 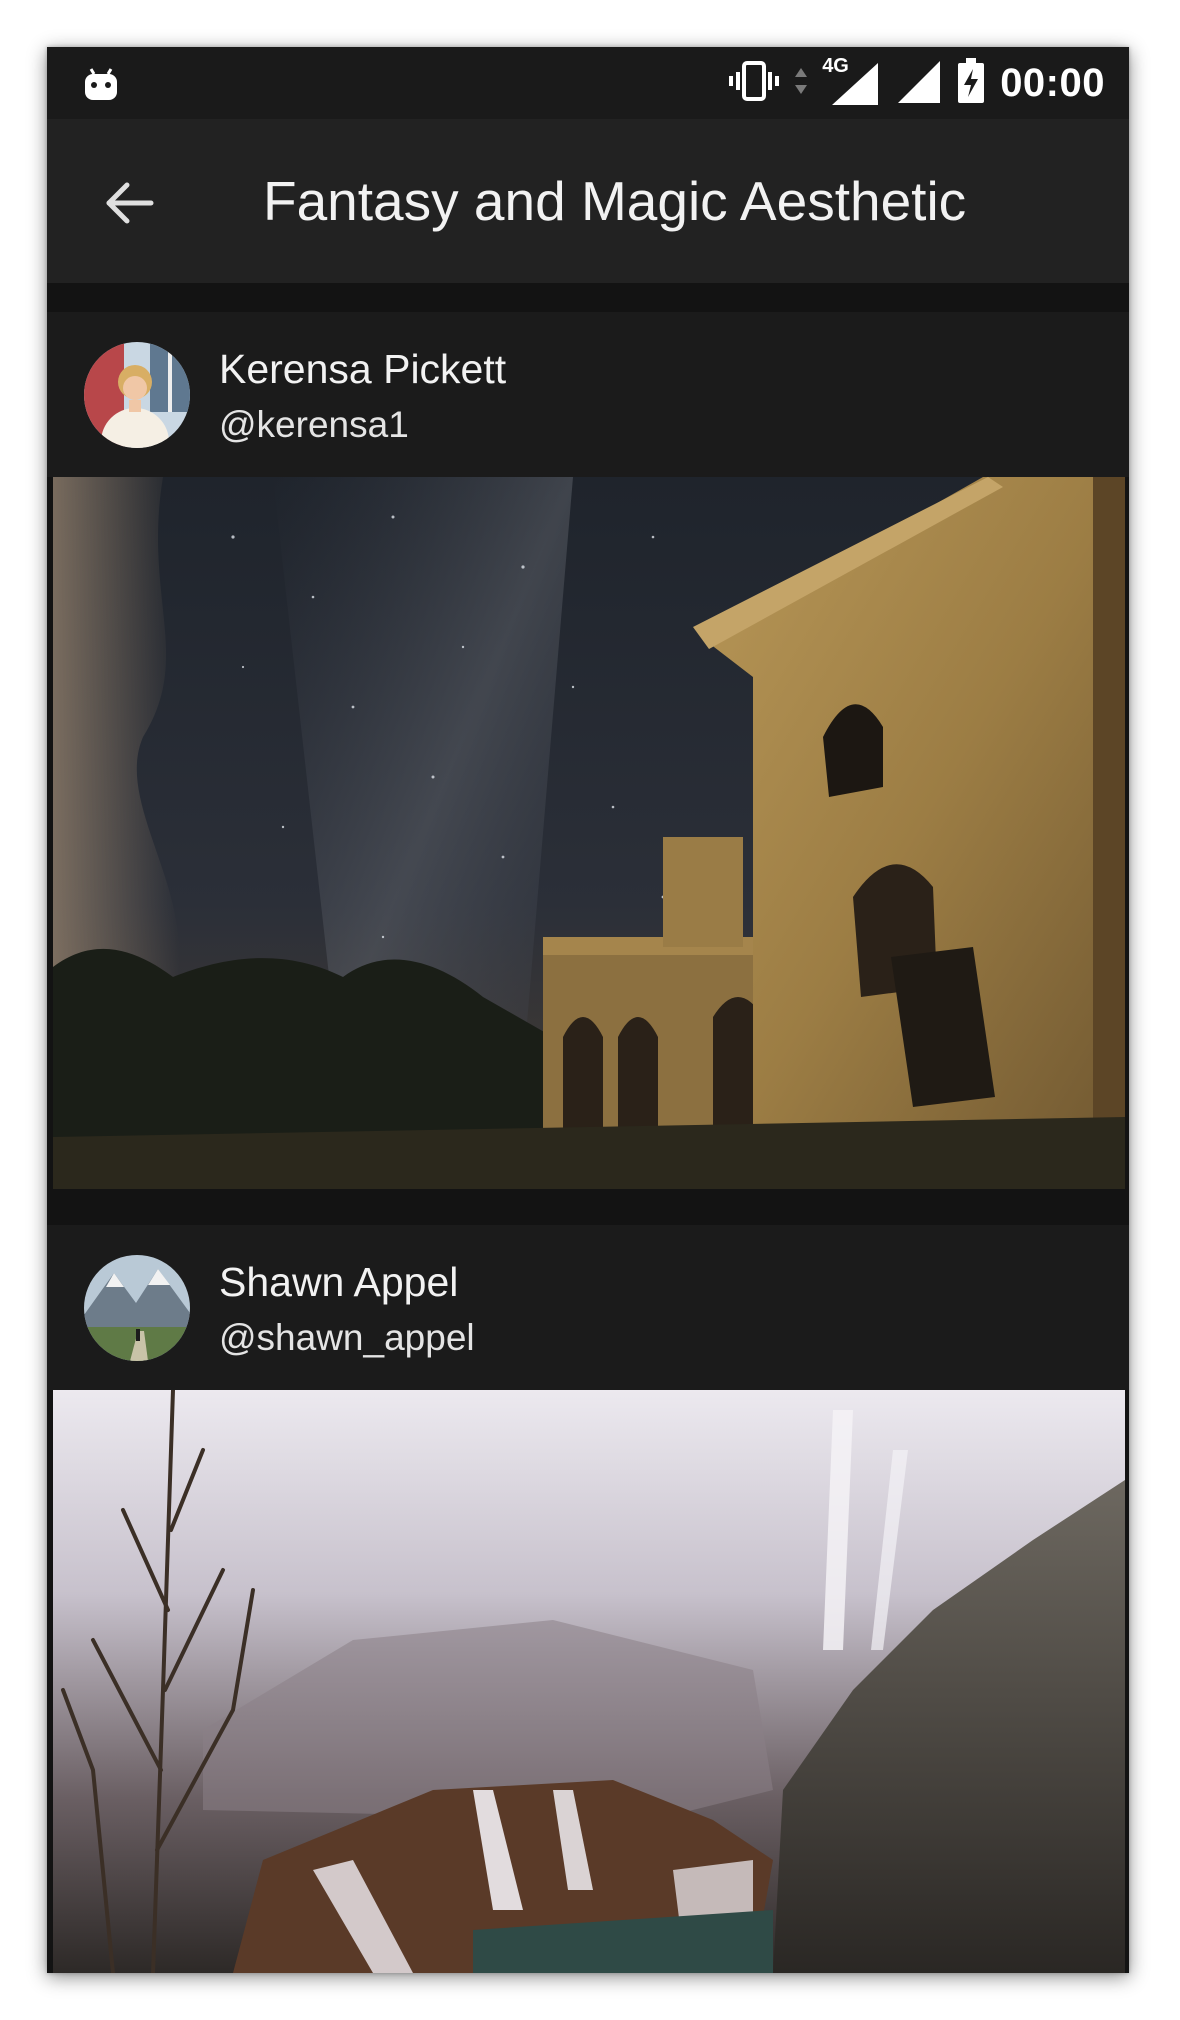 I want to click on signal-icon, so click(x=918, y=83).